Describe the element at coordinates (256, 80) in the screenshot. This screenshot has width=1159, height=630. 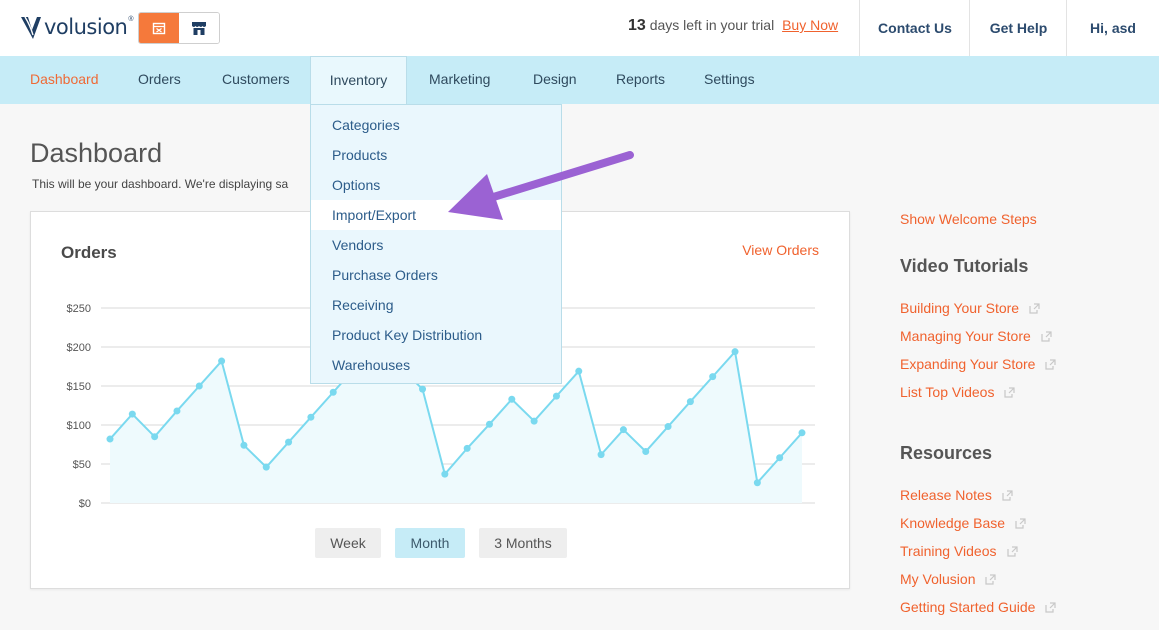
I see `nav-customers: Customers` at that location.